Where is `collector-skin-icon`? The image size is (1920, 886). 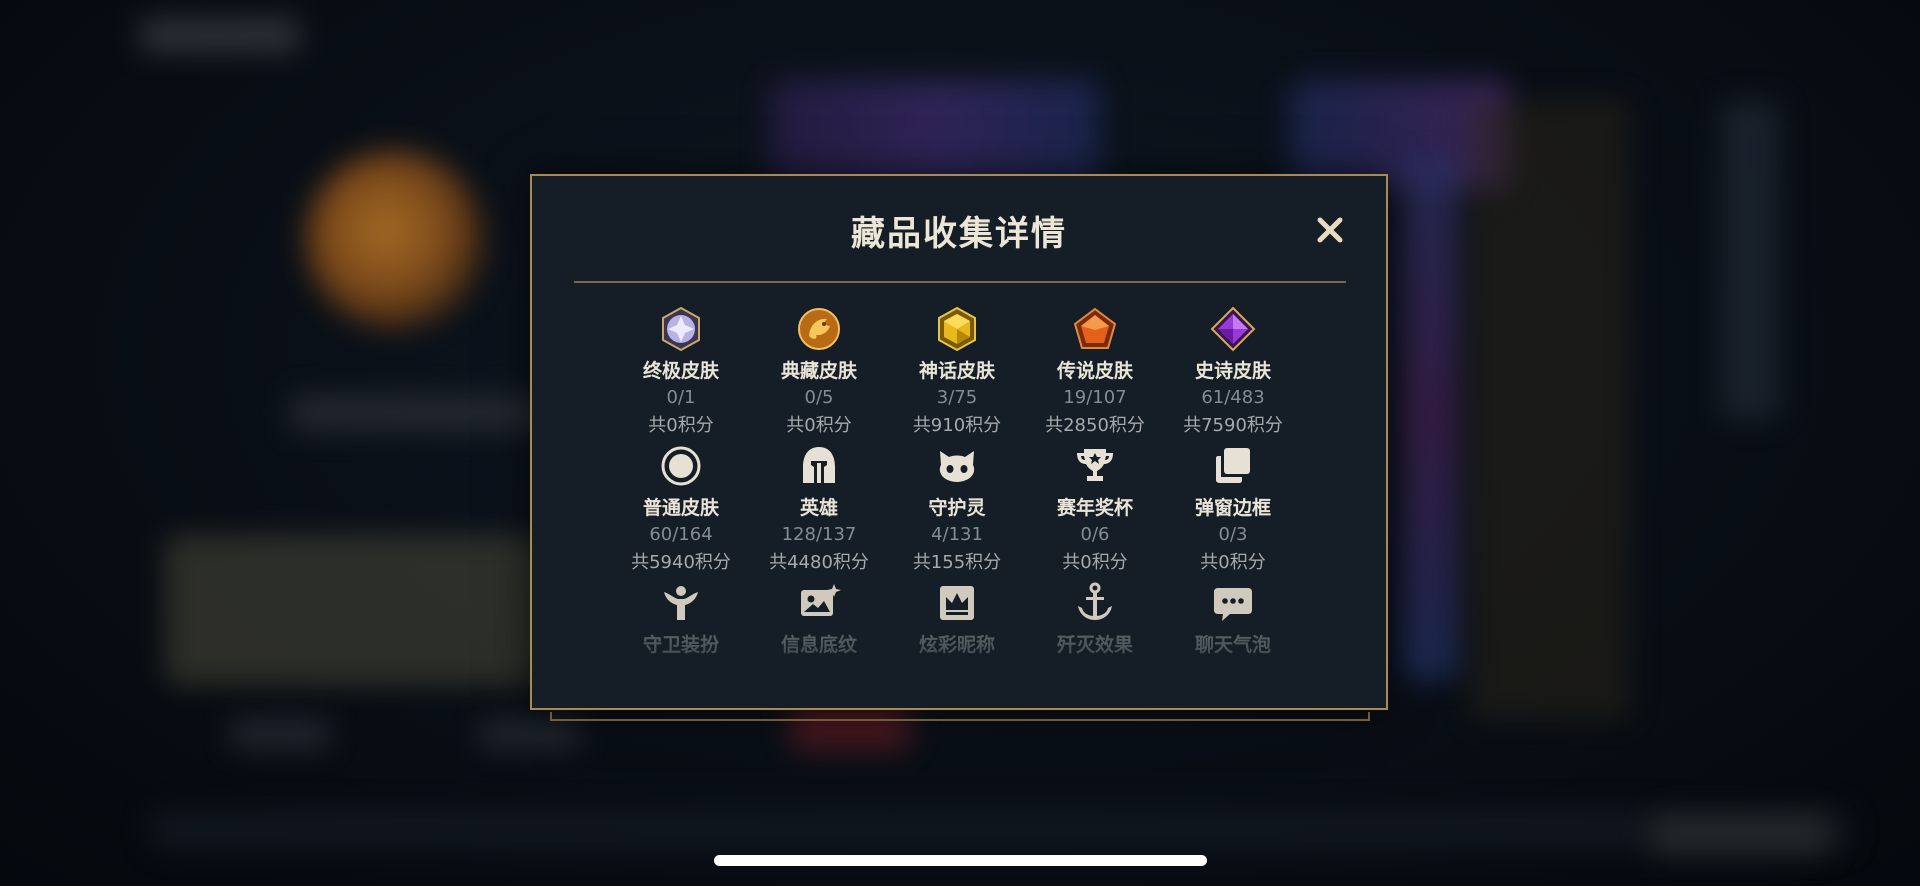 collector-skin-icon is located at coordinates (819, 329).